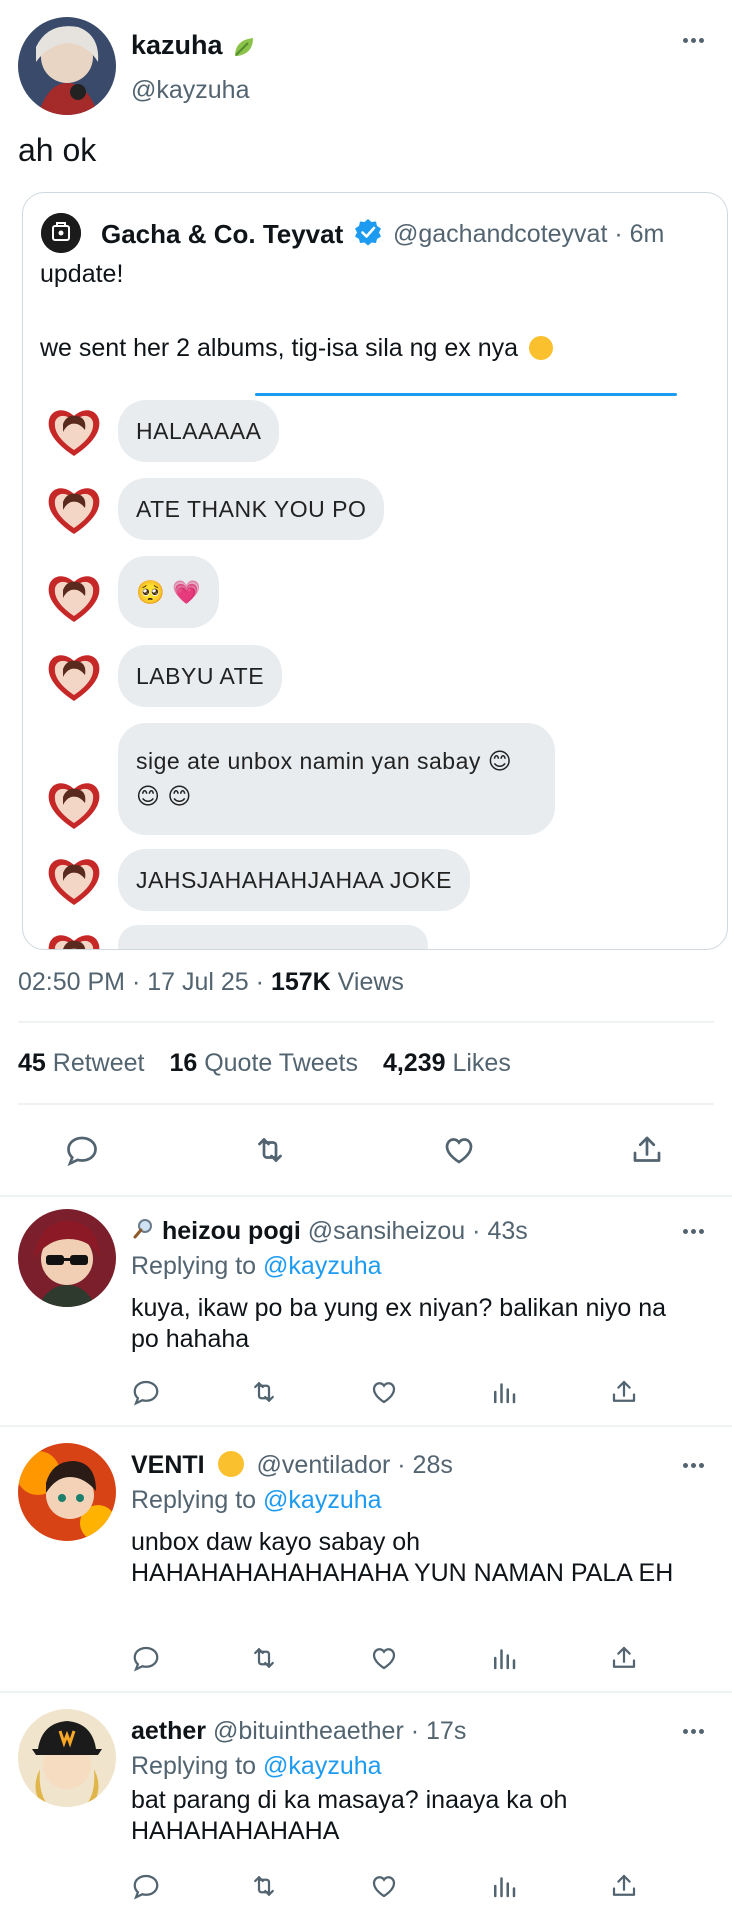 Image resolution: width=732 pixels, height=1920 pixels. I want to click on reply-handle: @sansiheizou, so click(386, 1231).